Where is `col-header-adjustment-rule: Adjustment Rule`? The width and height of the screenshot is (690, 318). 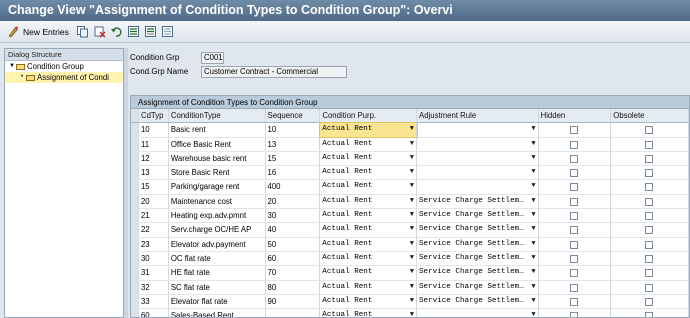
col-header-adjustment-rule: Adjustment Rule is located at coordinates (478, 116).